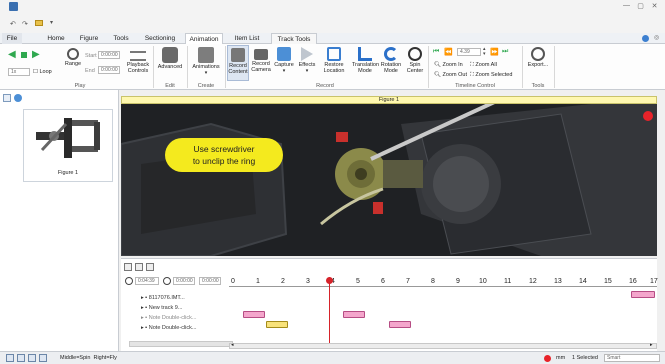 This screenshot has height=364, width=665. Describe the element at coordinates (475, 86) in the screenshot. I see `timeline-control-group-label: Timeline Control` at that location.